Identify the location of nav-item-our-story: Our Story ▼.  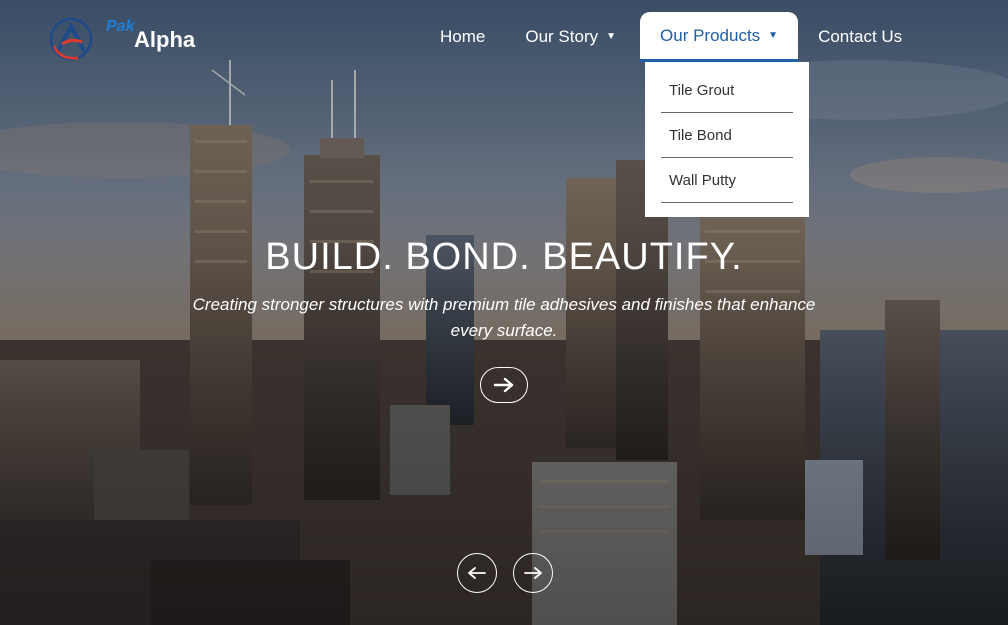
(570, 37).